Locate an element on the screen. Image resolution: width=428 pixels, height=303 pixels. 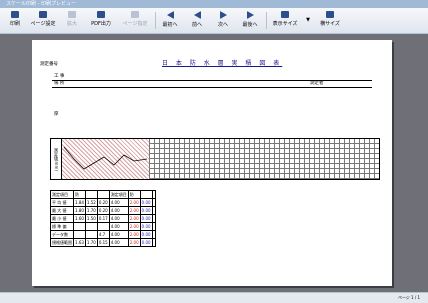
page-specify-button: ページ指定 is located at coordinates (135, 20).